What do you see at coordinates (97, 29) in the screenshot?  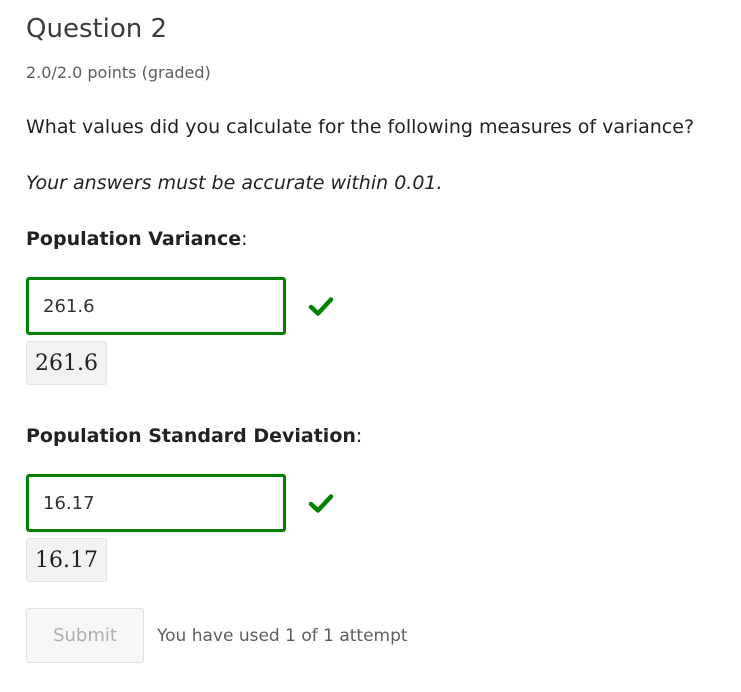 I see `question-title: Question 2` at bounding box center [97, 29].